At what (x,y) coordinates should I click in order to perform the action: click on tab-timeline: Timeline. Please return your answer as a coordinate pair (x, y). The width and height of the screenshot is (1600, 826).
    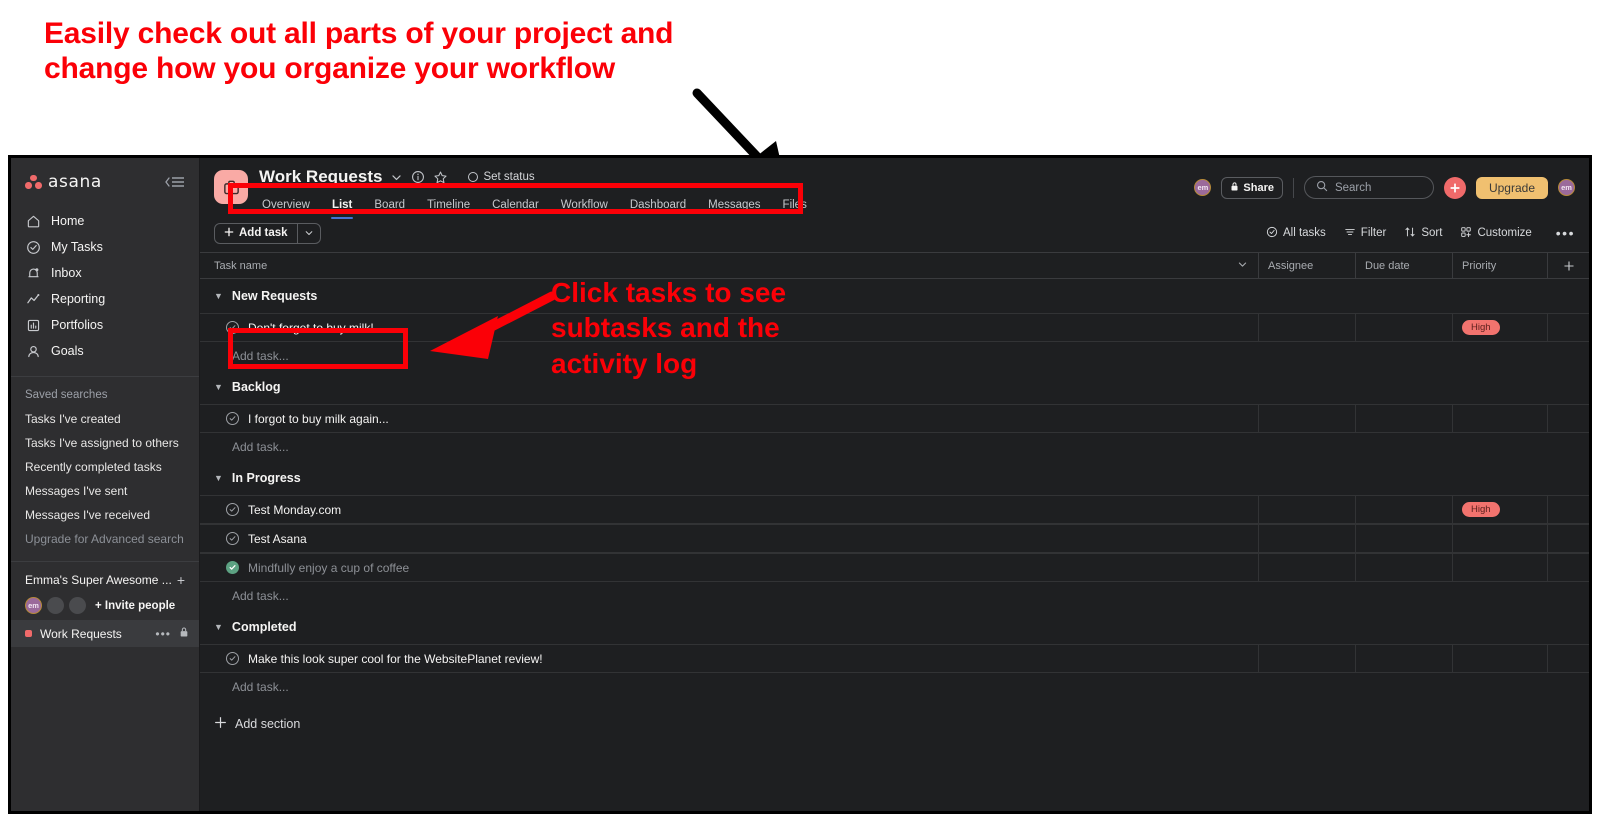
    Looking at the image, I should click on (448, 206).